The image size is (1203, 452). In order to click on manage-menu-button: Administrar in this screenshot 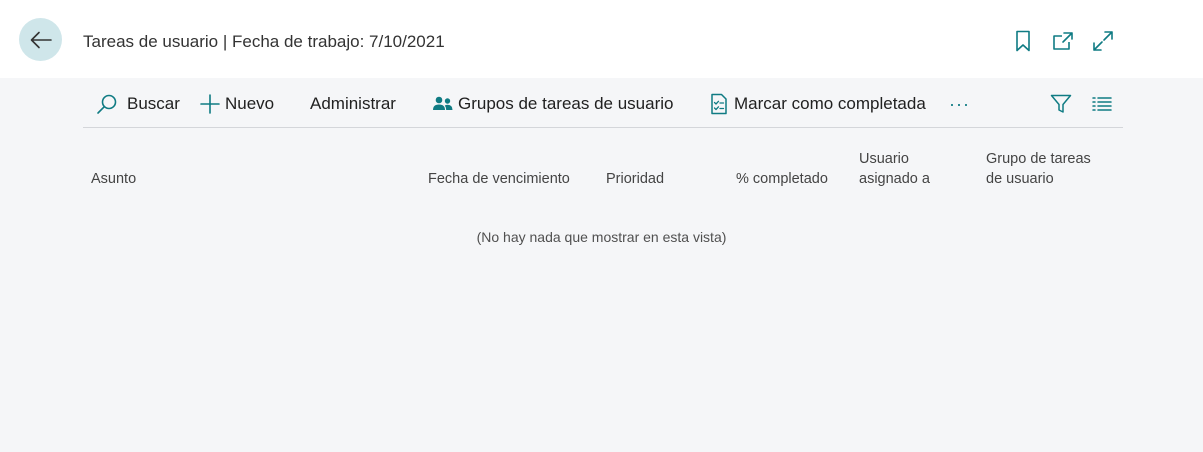, I will do `click(353, 104)`.